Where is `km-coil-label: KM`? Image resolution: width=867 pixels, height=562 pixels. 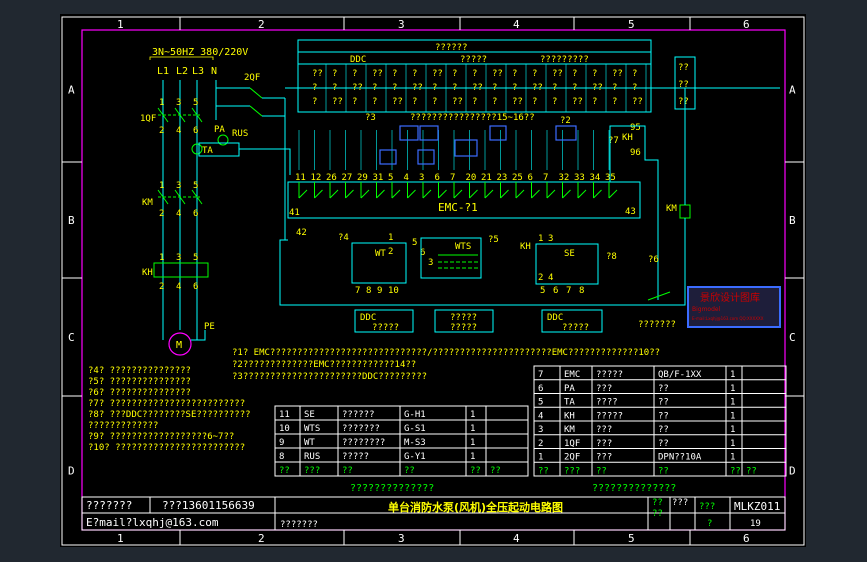 km-coil-label: KM is located at coordinates (671, 209).